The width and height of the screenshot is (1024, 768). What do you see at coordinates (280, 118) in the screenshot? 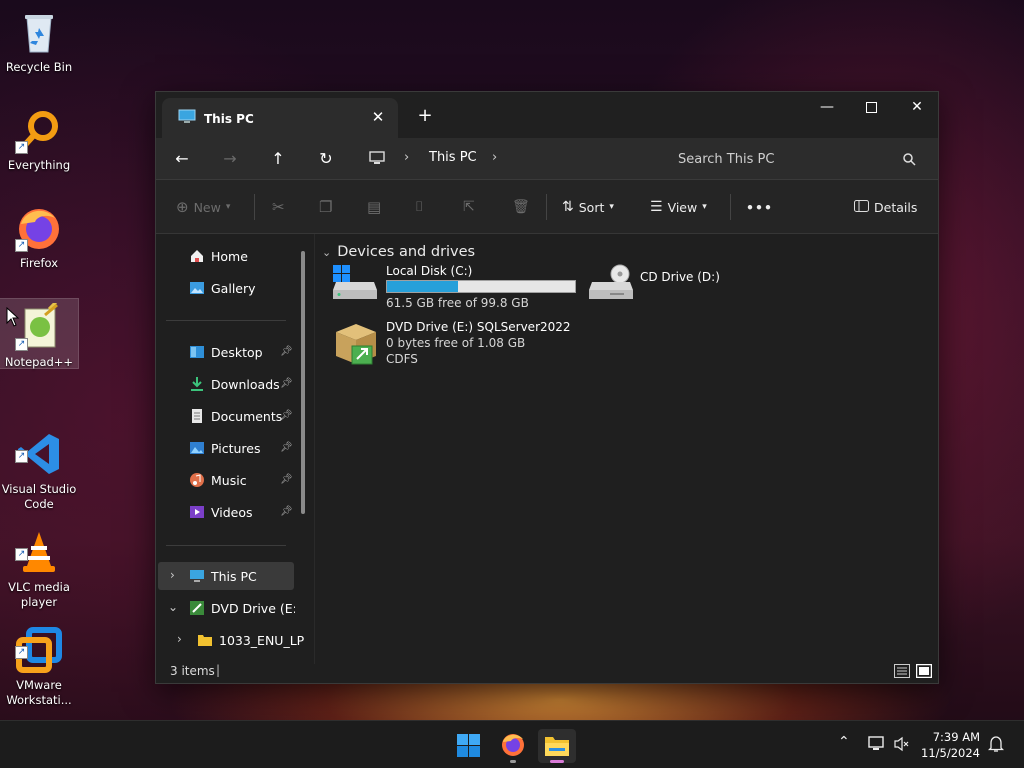
I see `tab-this-pc: This PC ✕` at bounding box center [280, 118].